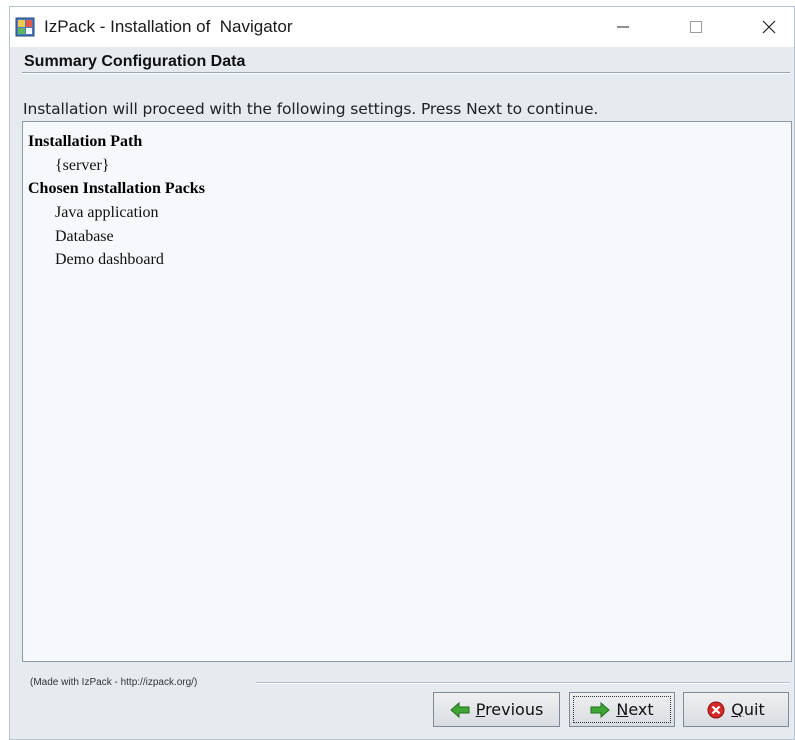  What do you see at coordinates (25, 27) in the screenshot?
I see `izpack-app-icon` at bounding box center [25, 27].